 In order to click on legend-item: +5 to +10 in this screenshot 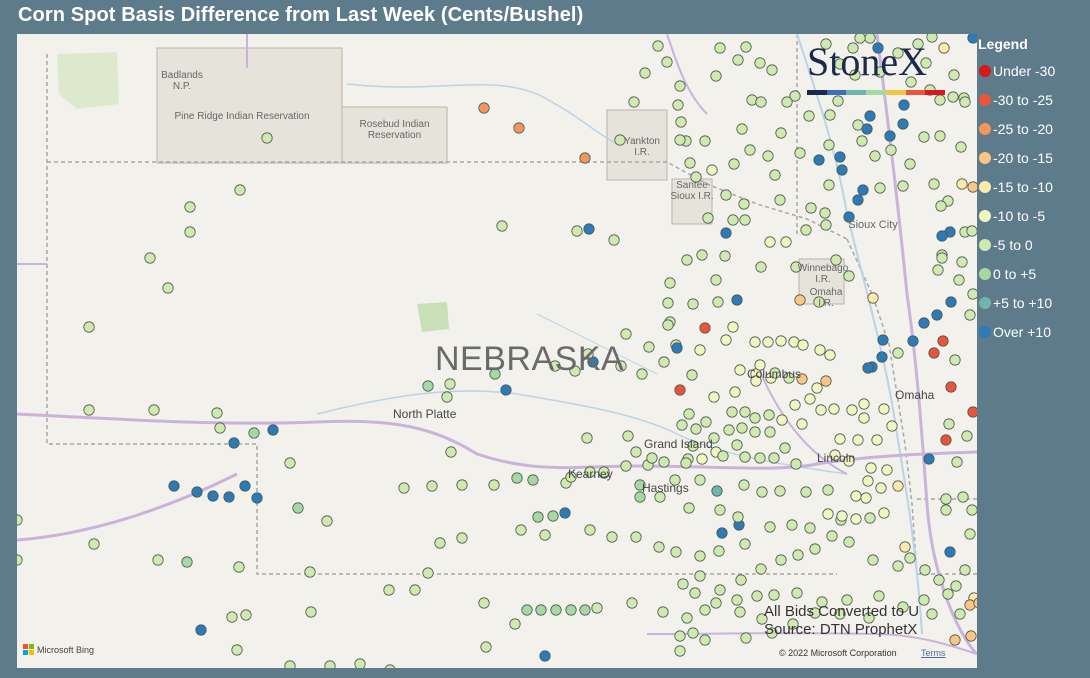, I will do `click(1034, 302)`.